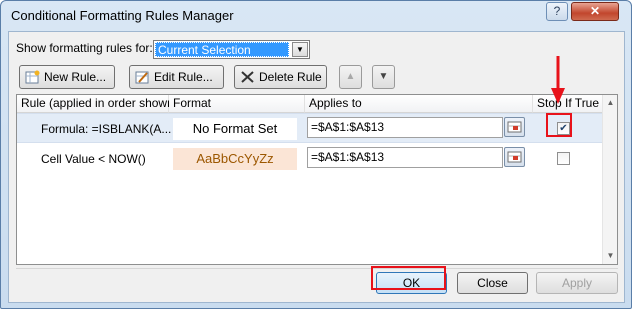  Describe the element at coordinates (235, 129) in the screenshot. I see `format-preview: No Format Set` at that location.